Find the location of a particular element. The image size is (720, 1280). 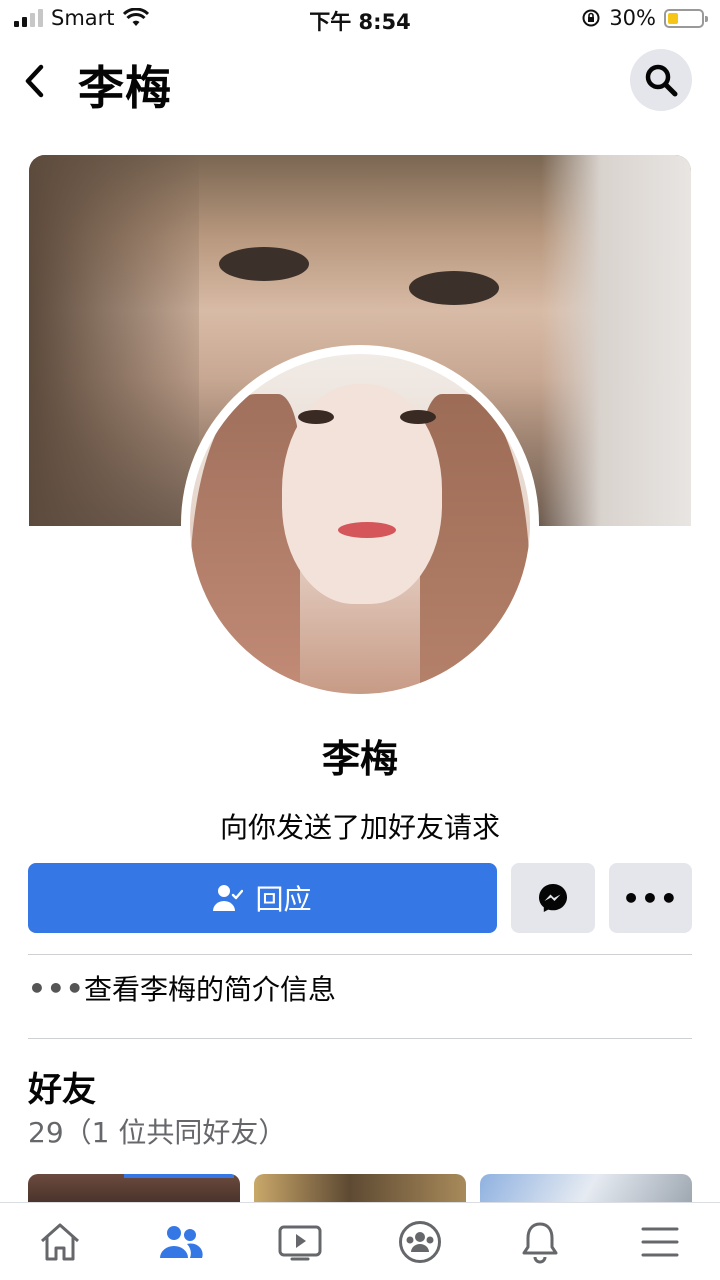

profile-avatar is located at coordinates (360, 524).